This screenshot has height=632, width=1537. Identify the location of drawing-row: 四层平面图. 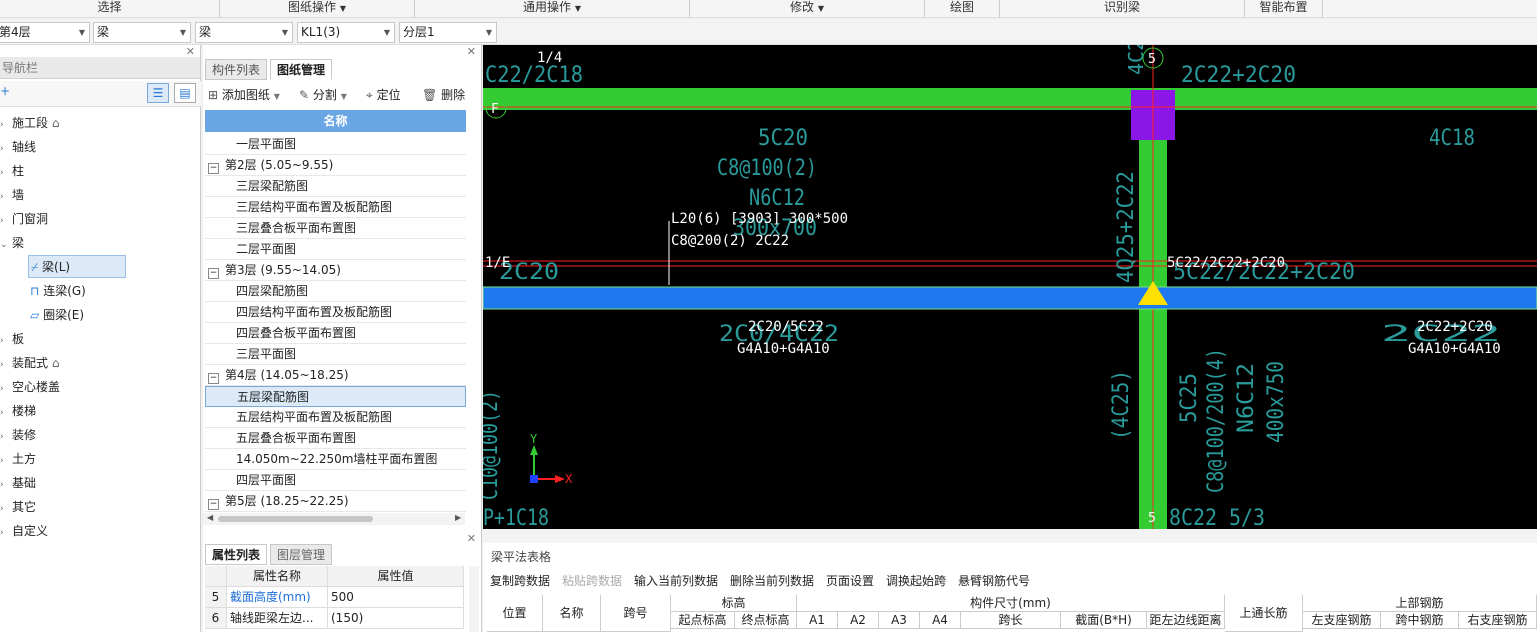
(335, 480).